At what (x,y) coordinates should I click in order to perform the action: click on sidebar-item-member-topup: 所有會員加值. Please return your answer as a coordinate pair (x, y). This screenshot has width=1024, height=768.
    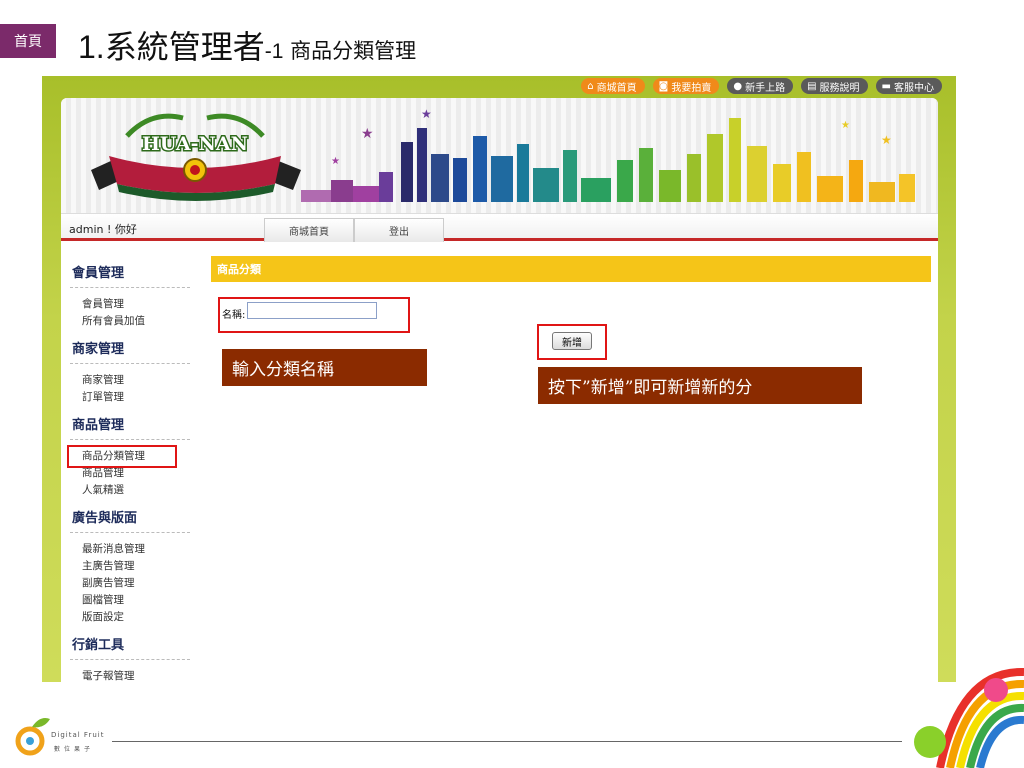
    Looking at the image, I should click on (136, 321).